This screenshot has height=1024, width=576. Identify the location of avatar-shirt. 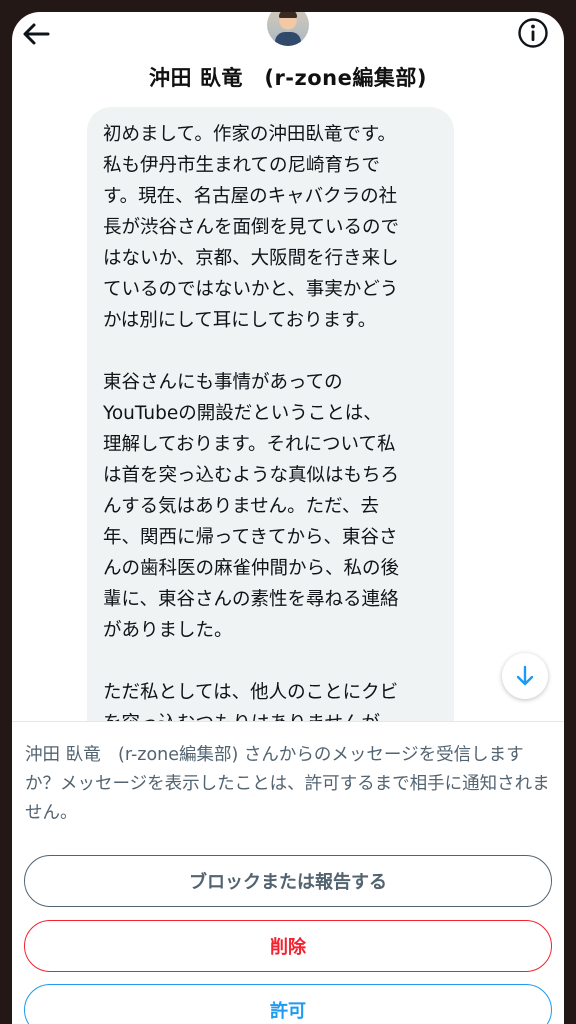
(288, 39).